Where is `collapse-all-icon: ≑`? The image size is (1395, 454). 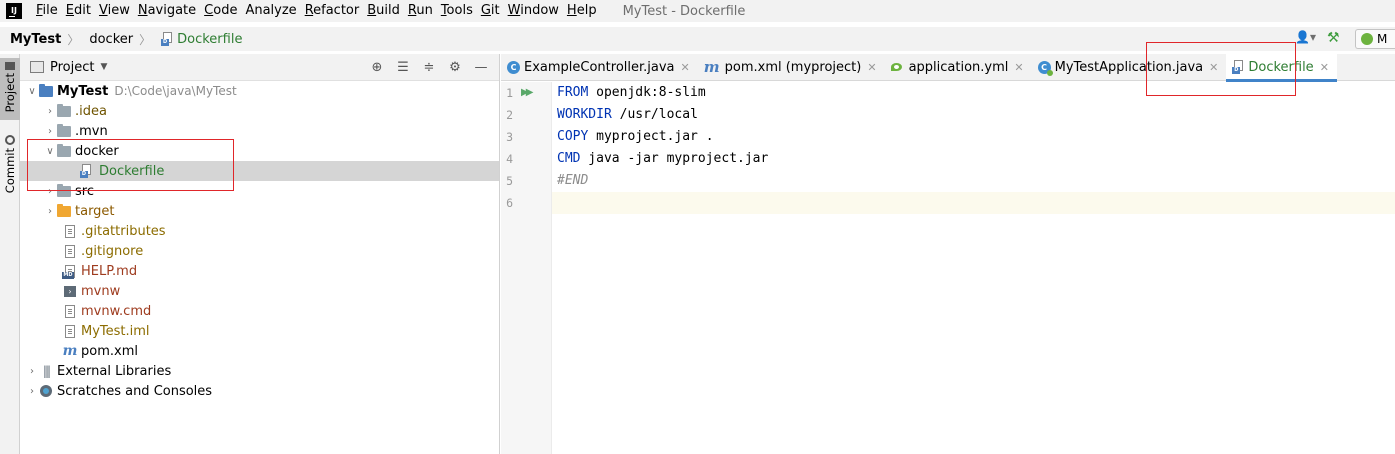
collapse-all-icon: ≑ is located at coordinates (429, 68).